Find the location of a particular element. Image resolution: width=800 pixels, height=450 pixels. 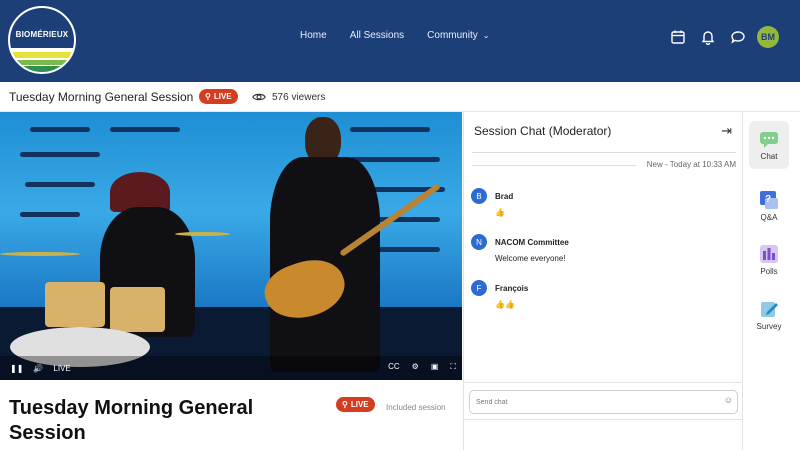

question-icon: ? is located at coordinates (769, 200).